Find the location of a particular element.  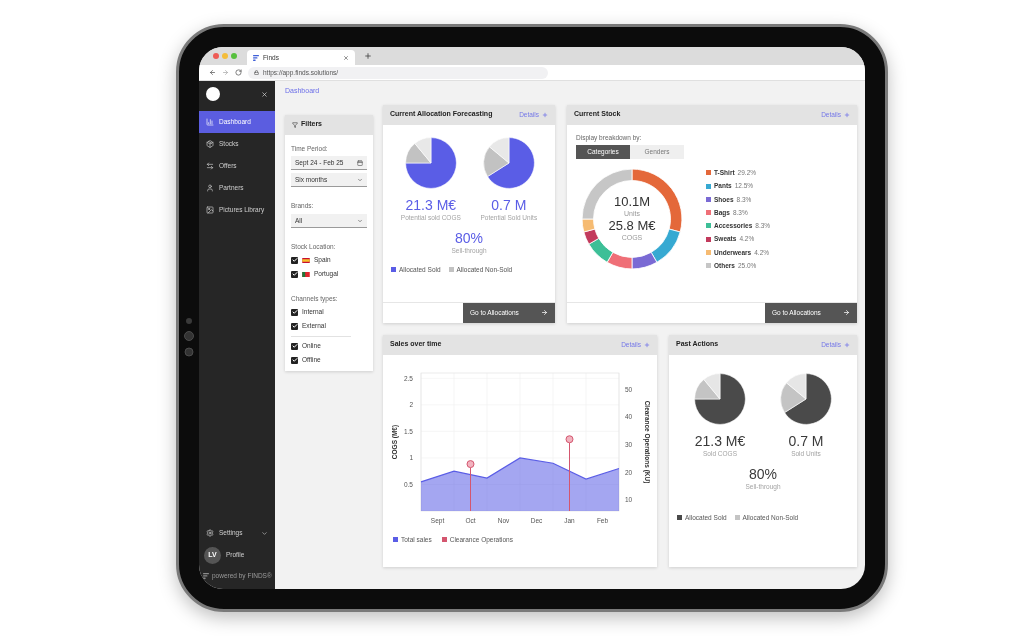

sensor-dots-icon is located at coordinates (189, 337).